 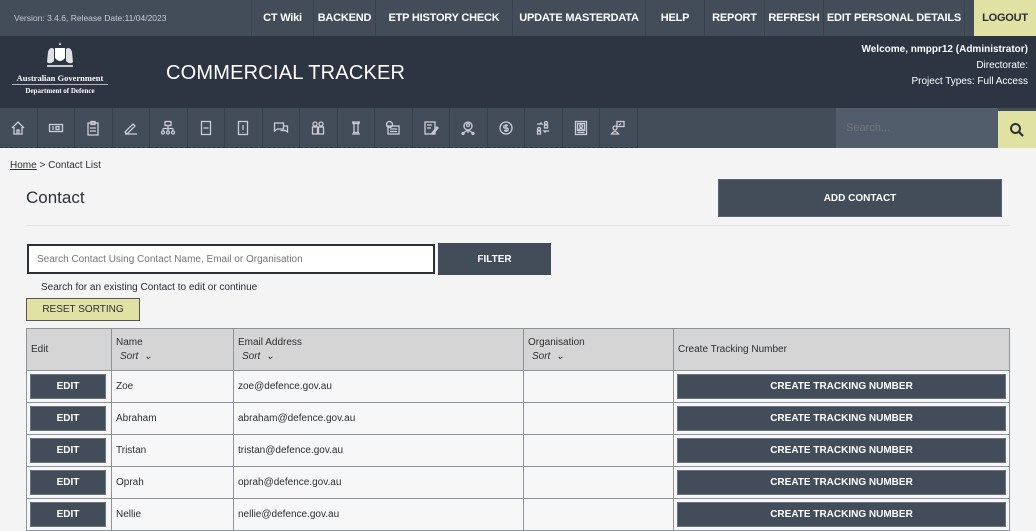 I want to click on toolbar-button-document, so click(x=206, y=128).